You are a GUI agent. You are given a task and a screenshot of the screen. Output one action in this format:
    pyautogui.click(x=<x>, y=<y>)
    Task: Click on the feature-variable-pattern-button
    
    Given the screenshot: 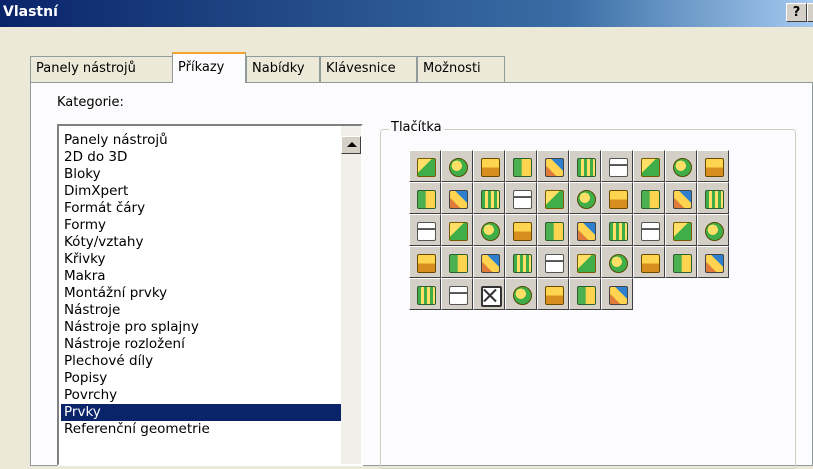 What is the action you would take?
    pyautogui.click(x=617, y=262)
    